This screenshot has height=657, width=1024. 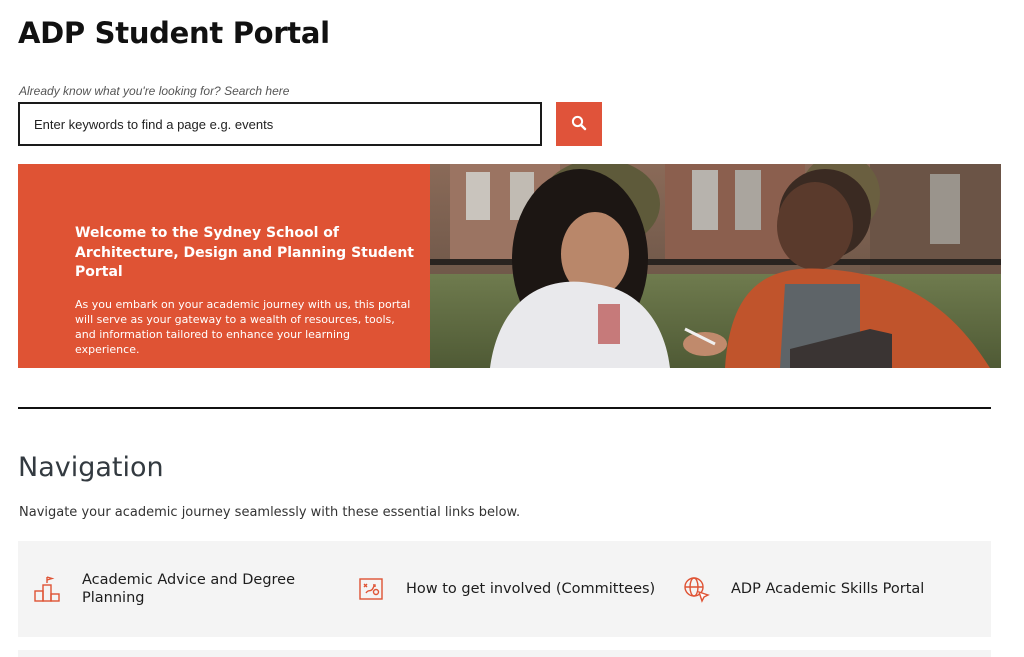 I want to click on nav-link-academic-advice: Academic Advice and Degree Planning, so click(x=180, y=589).